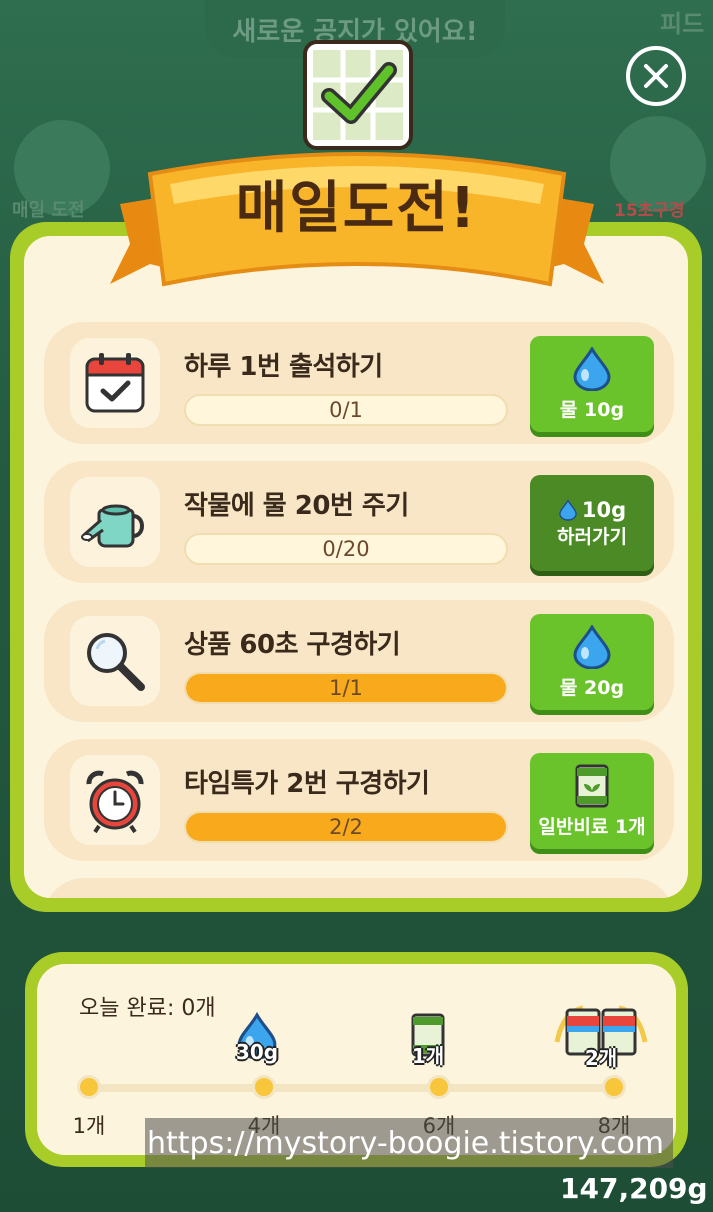 The width and height of the screenshot is (713, 1212). What do you see at coordinates (257, 1038) in the screenshot?
I see `milestone-reward: 30g` at bounding box center [257, 1038].